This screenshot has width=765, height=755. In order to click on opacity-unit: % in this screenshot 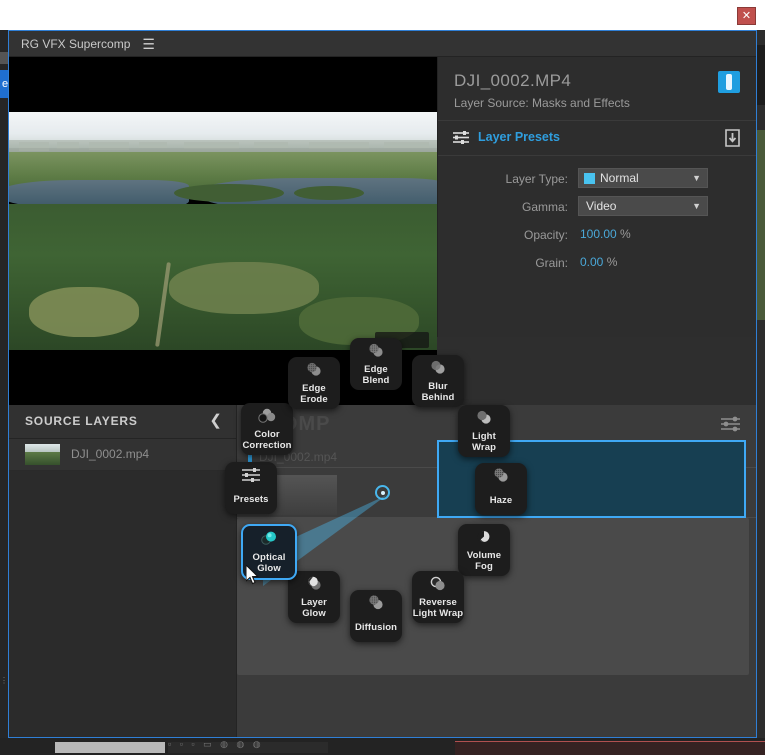, I will do `click(625, 234)`.